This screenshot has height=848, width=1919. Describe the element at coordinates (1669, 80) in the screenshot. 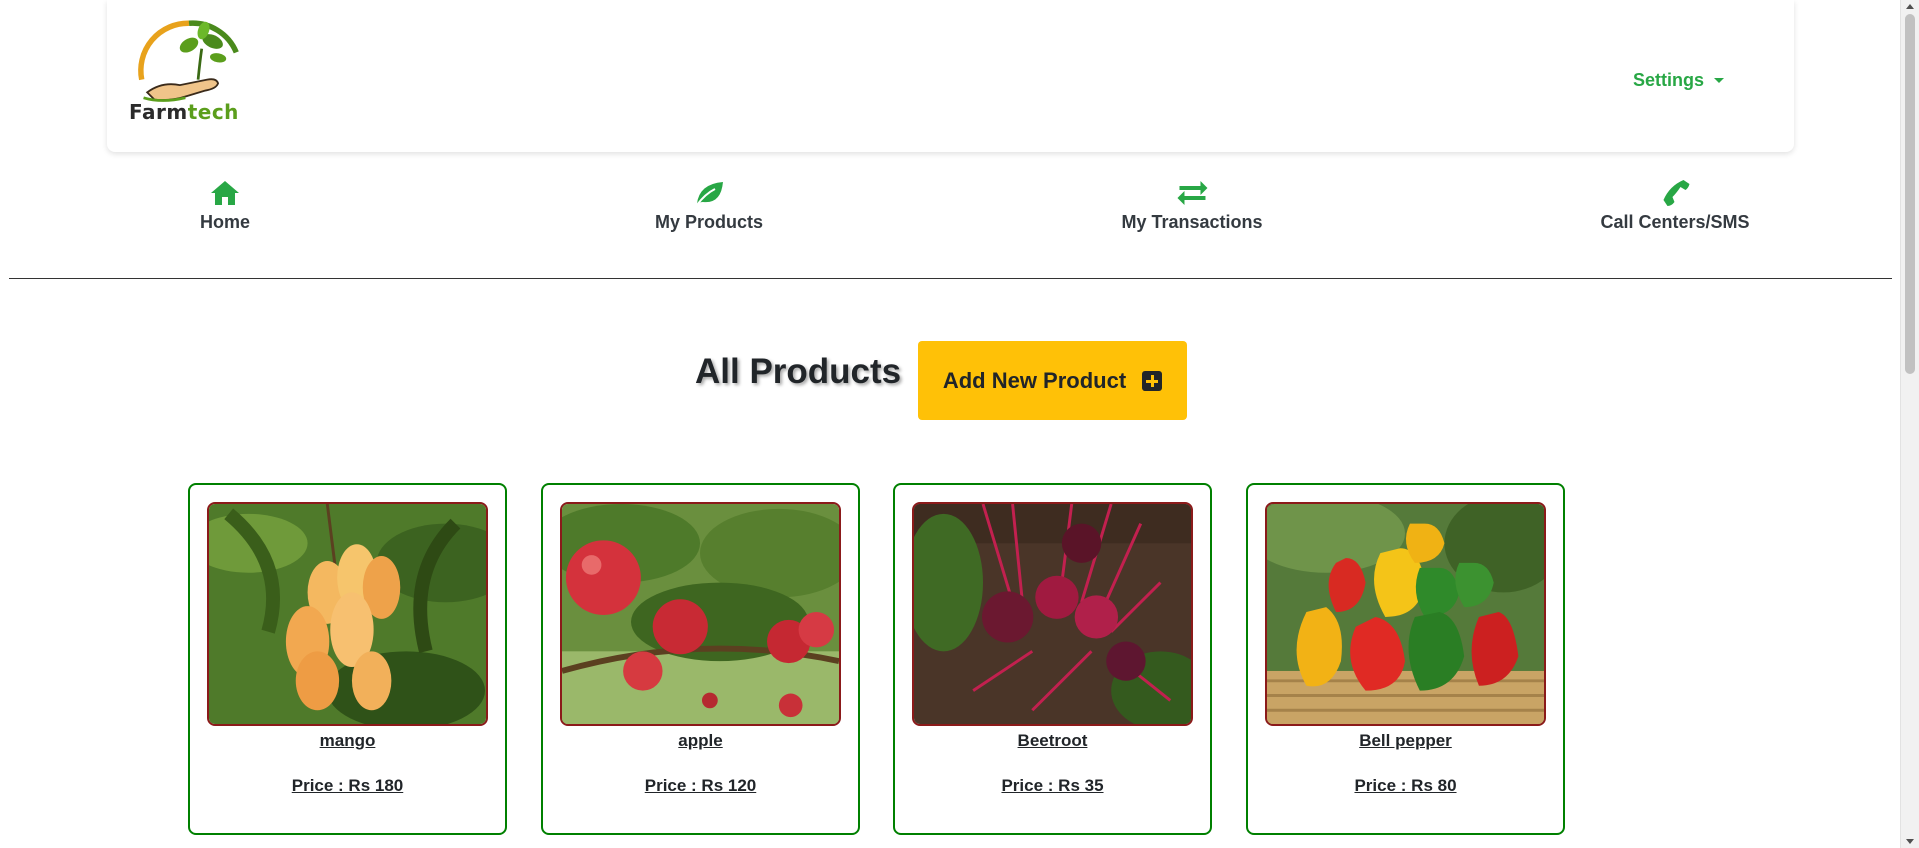

I see `settings-label: Settings` at that location.